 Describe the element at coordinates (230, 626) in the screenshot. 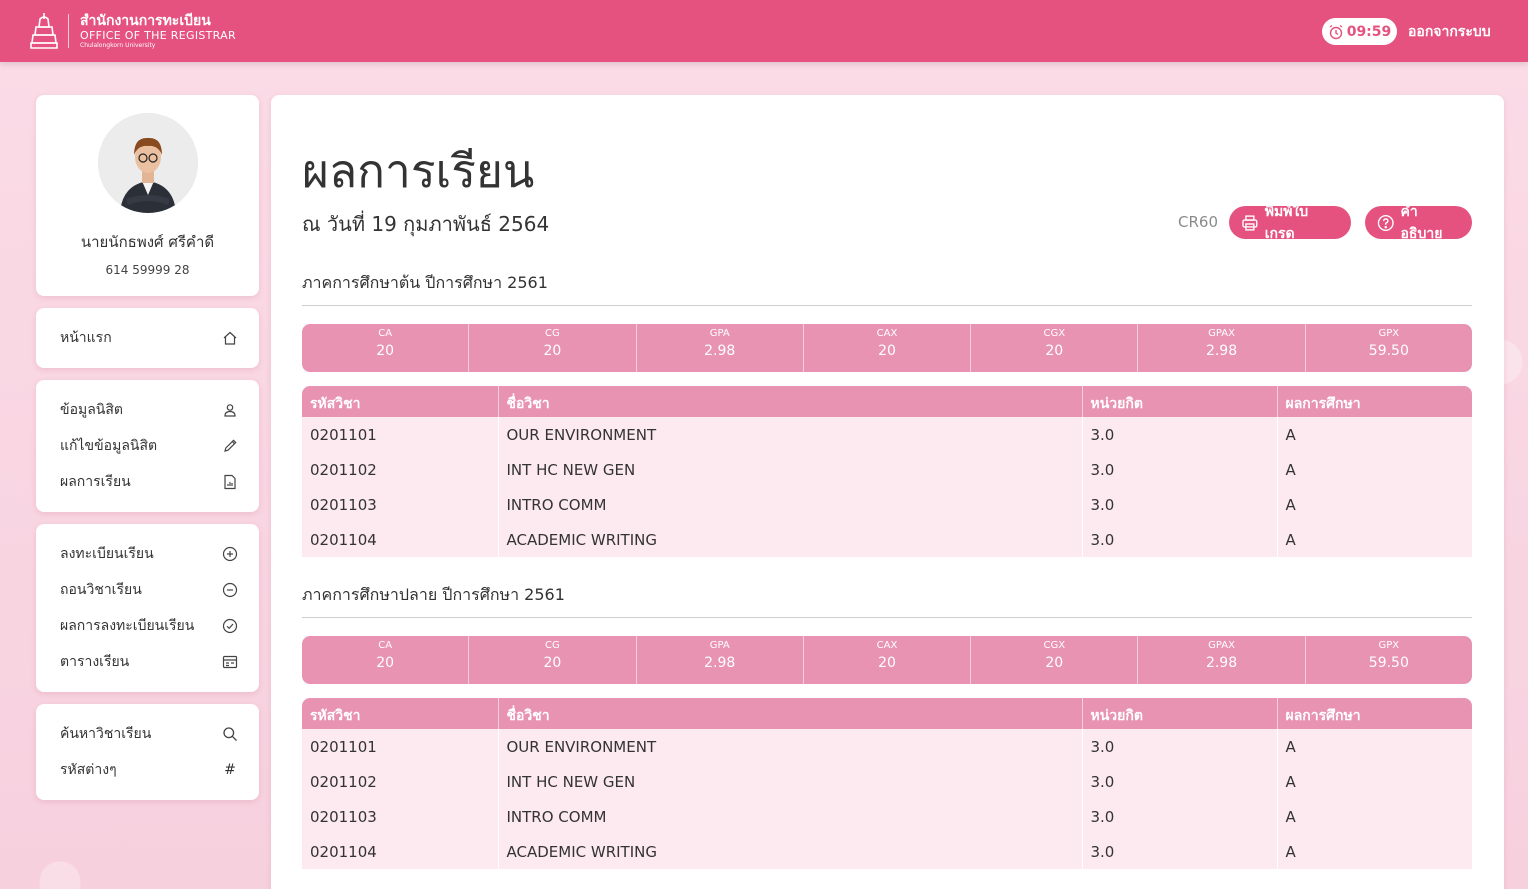

I see `check-circle-icon` at that location.